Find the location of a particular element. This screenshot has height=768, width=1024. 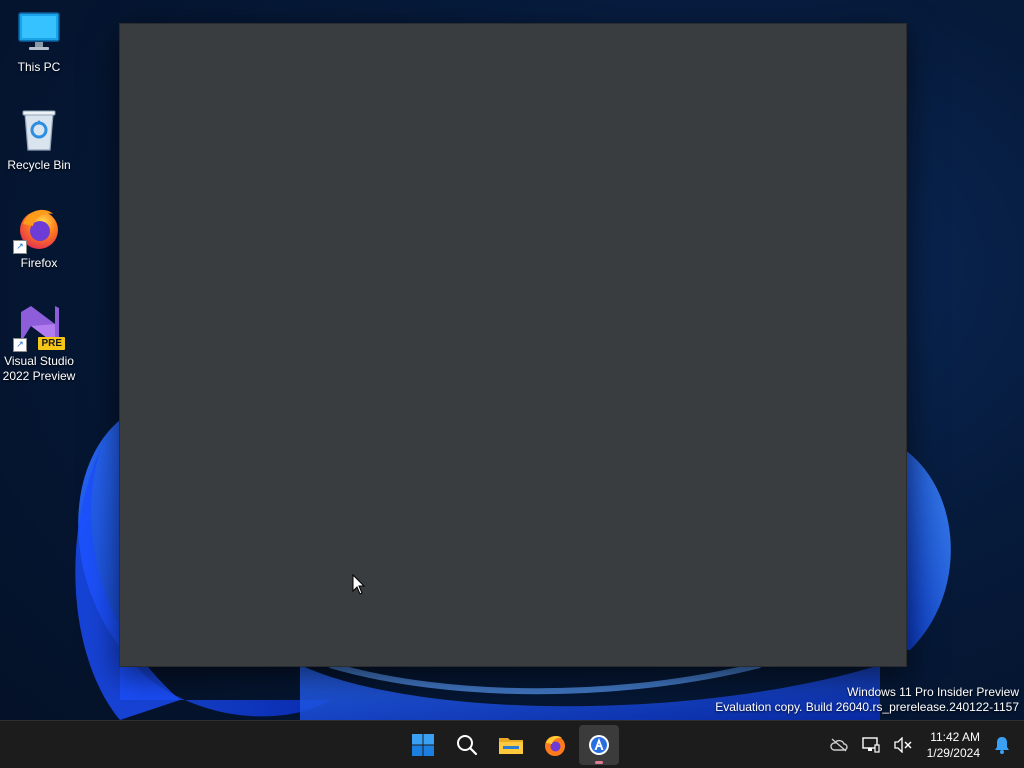

firefox-taskbar-button is located at coordinates (555, 745).